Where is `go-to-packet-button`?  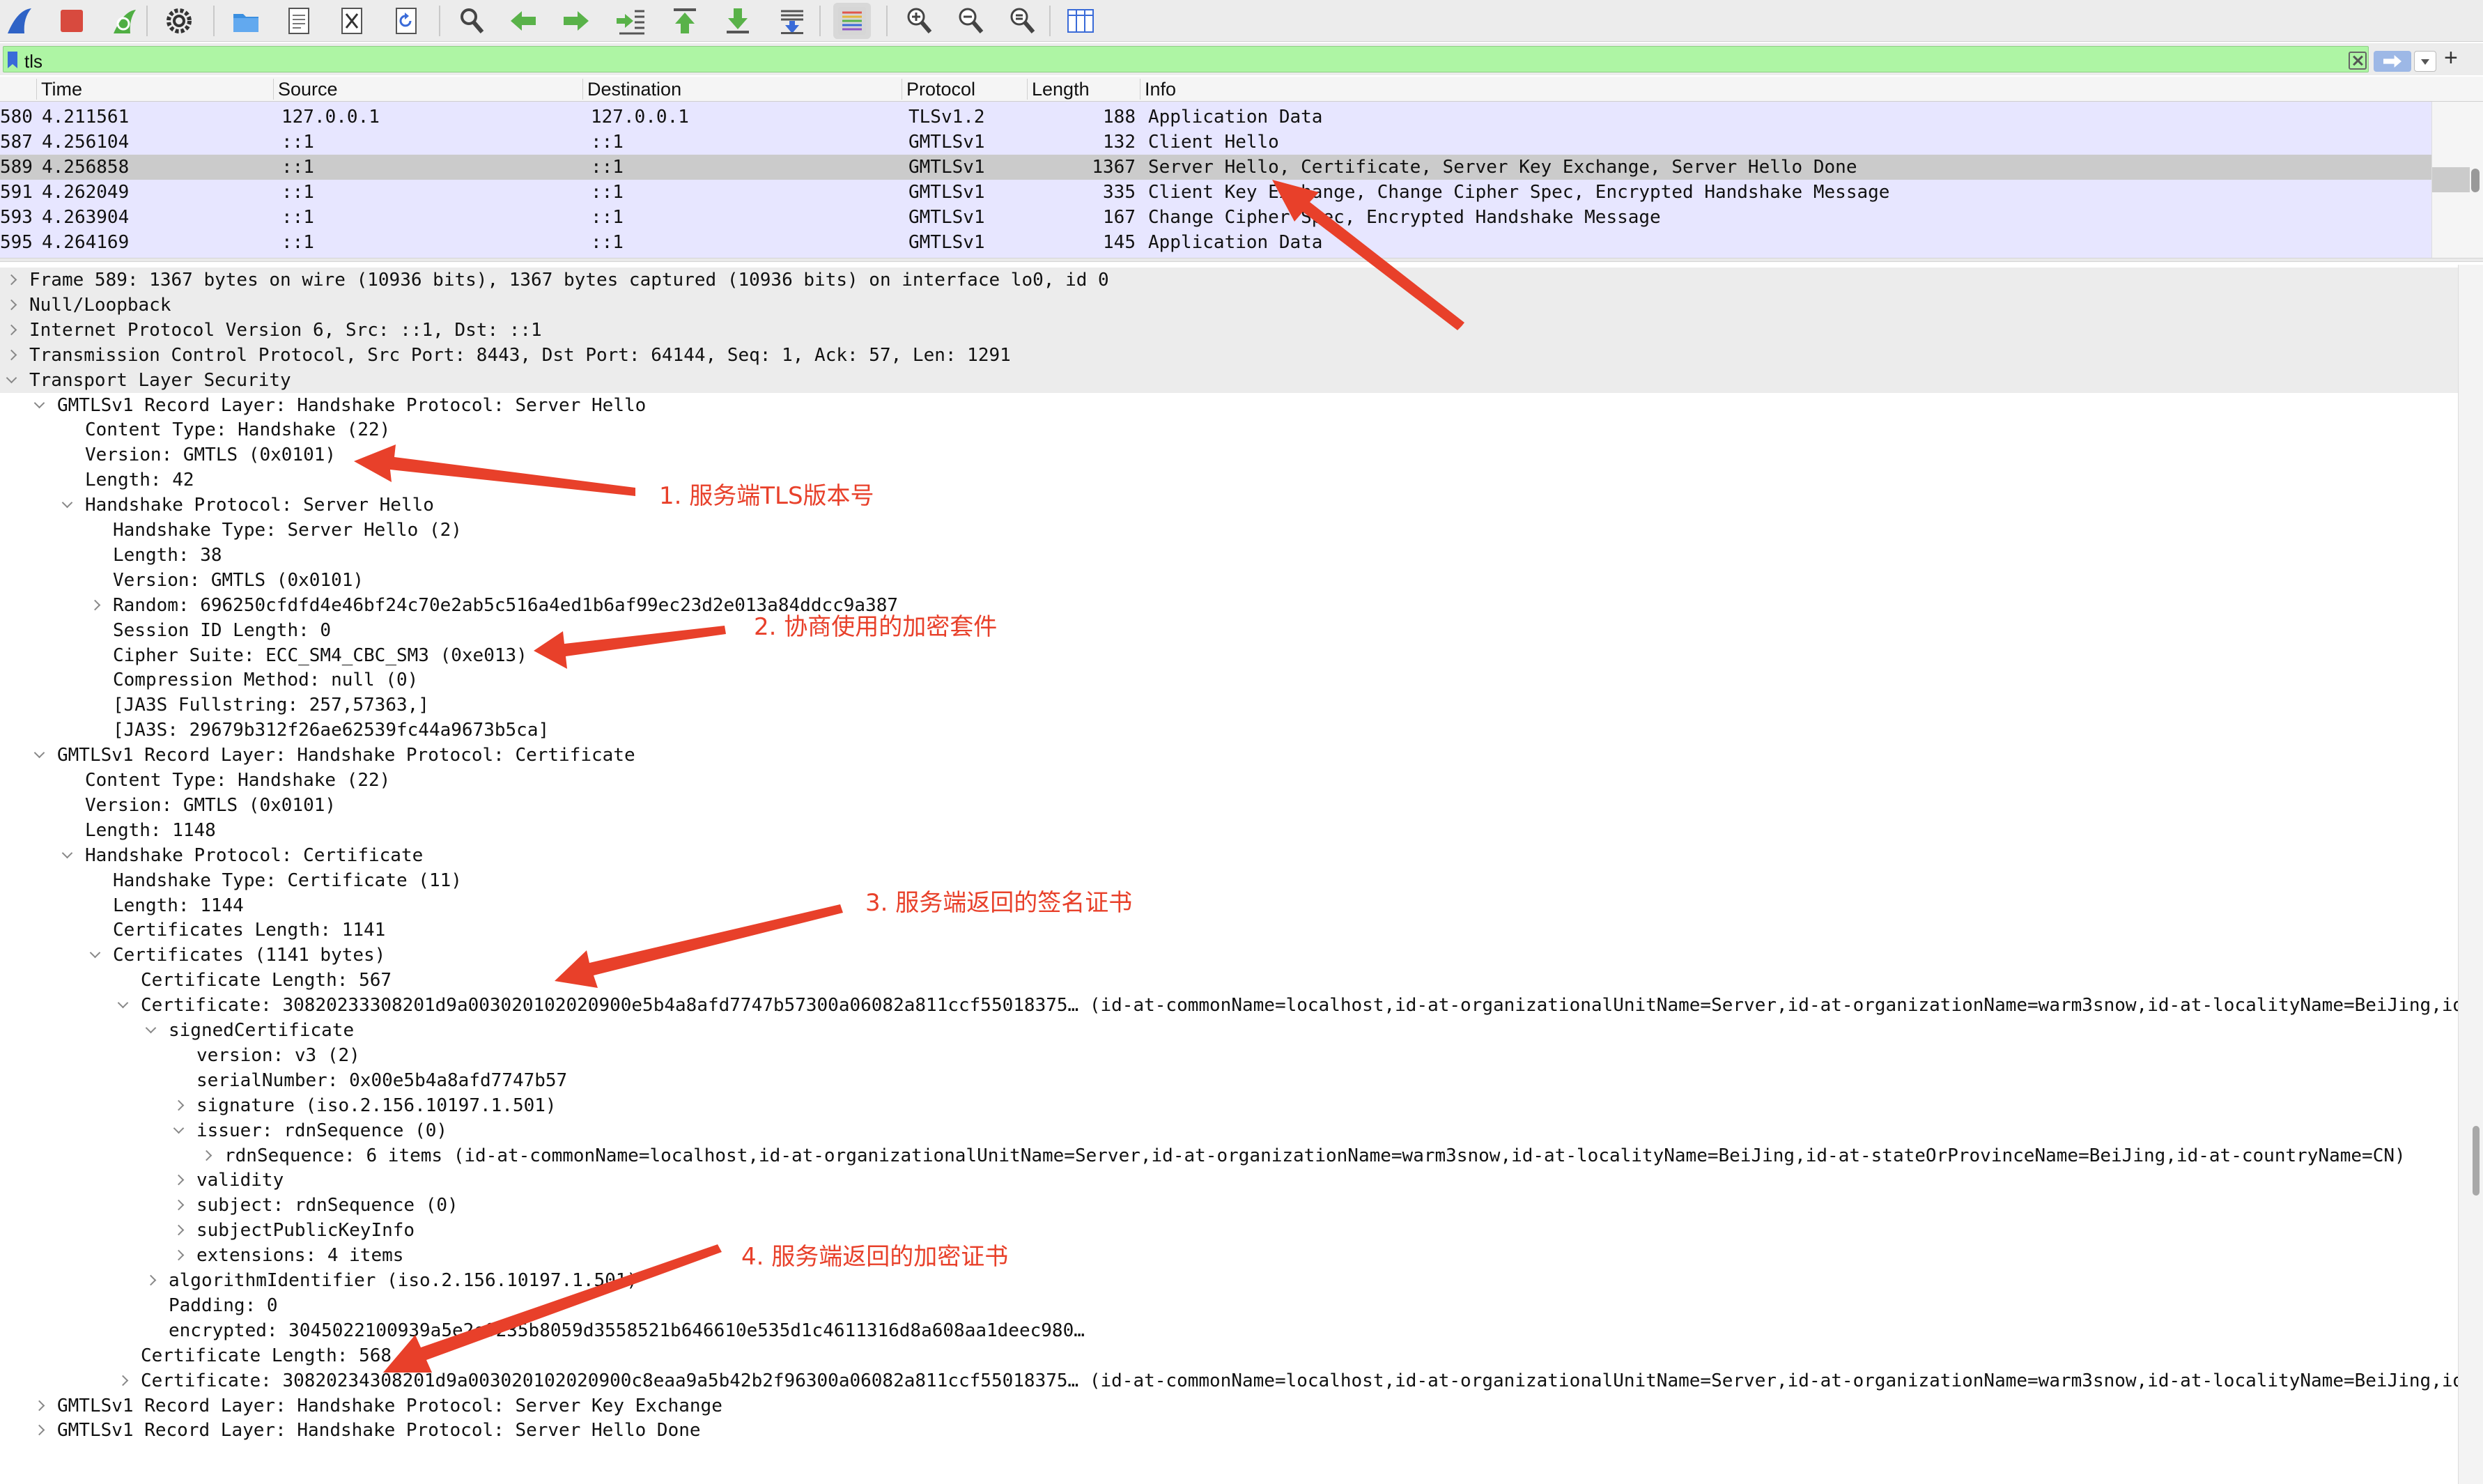 go-to-packet-button is located at coordinates (630, 21).